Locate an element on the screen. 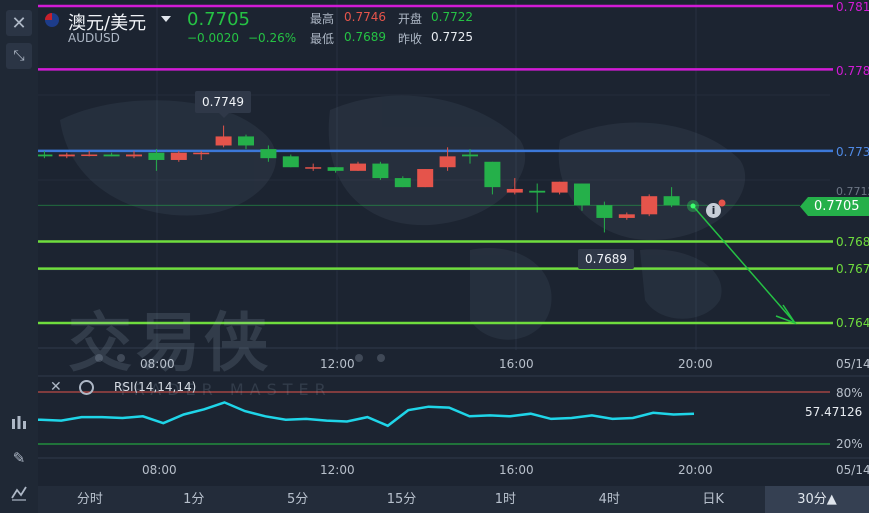  high-callout-pointer is located at coordinates (224, 115).